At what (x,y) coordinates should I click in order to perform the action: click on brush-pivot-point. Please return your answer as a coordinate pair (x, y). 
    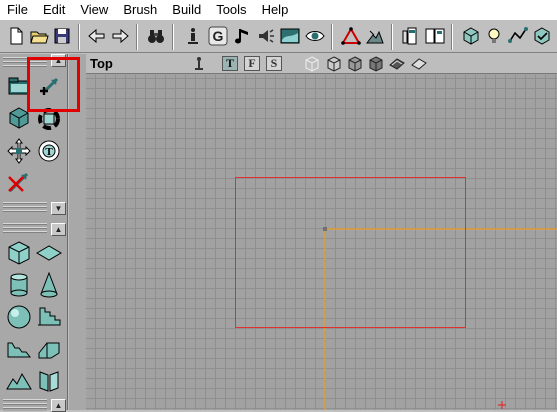
    Looking at the image, I should click on (325, 229).